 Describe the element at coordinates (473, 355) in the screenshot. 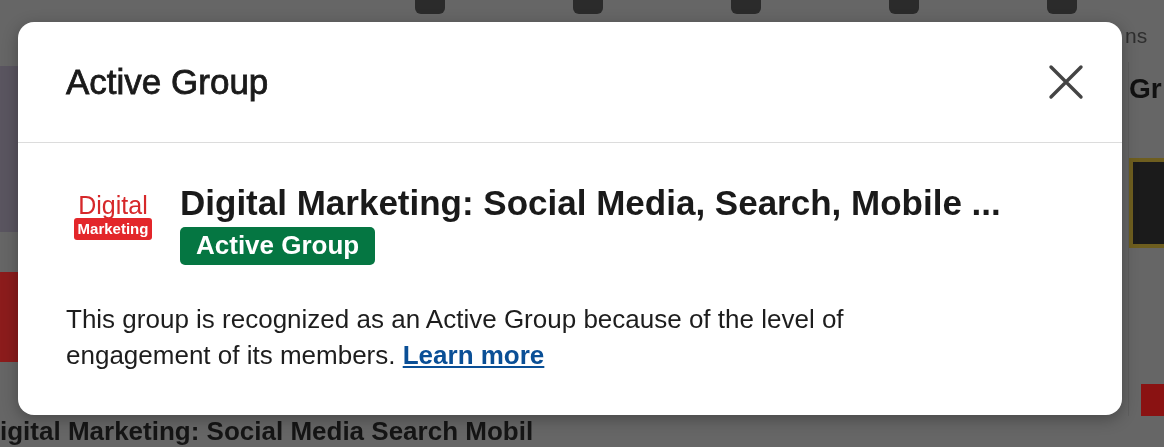

I see `learn-more-link: Learn more` at that location.